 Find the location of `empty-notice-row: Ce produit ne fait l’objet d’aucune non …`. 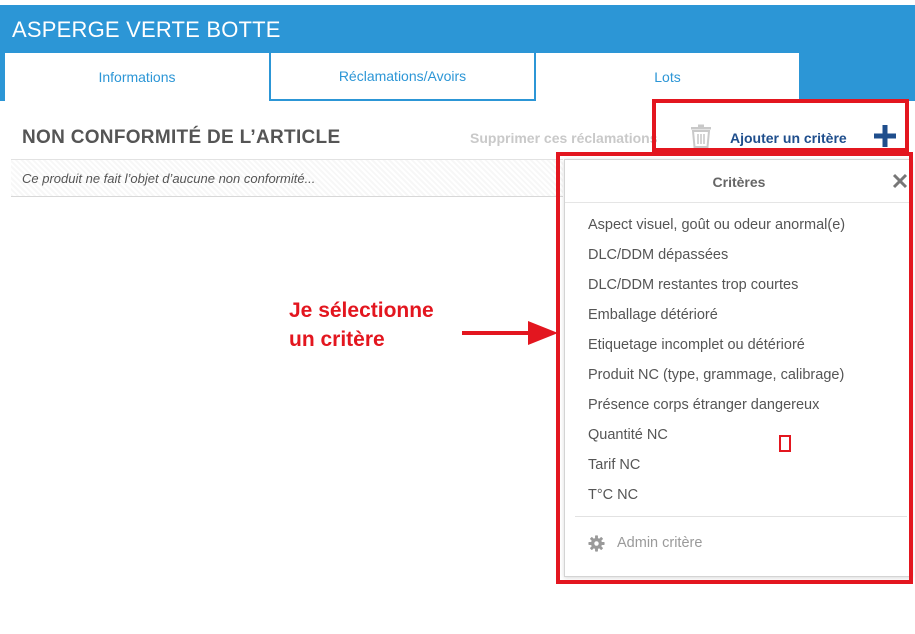

empty-notice-row: Ce produit ne fait l’objet d’aucune non … is located at coordinates (287, 178).